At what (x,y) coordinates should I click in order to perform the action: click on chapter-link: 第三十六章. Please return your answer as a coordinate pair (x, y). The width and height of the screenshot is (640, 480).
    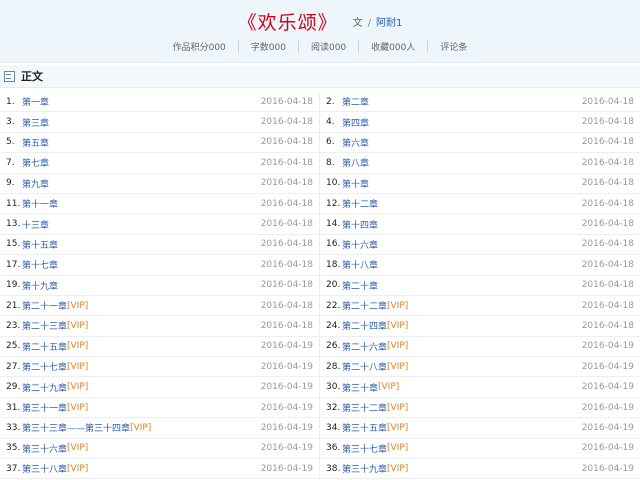
    Looking at the image, I should click on (44, 448).